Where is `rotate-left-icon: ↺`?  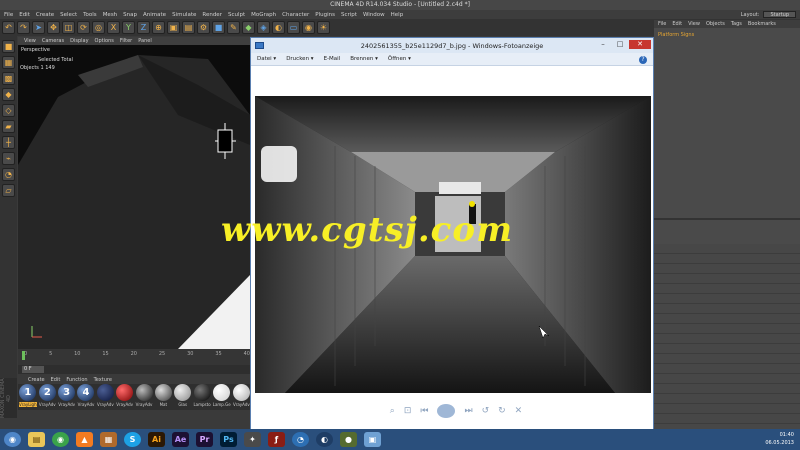
rotate-left-icon: ↺ is located at coordinates (486, 411).